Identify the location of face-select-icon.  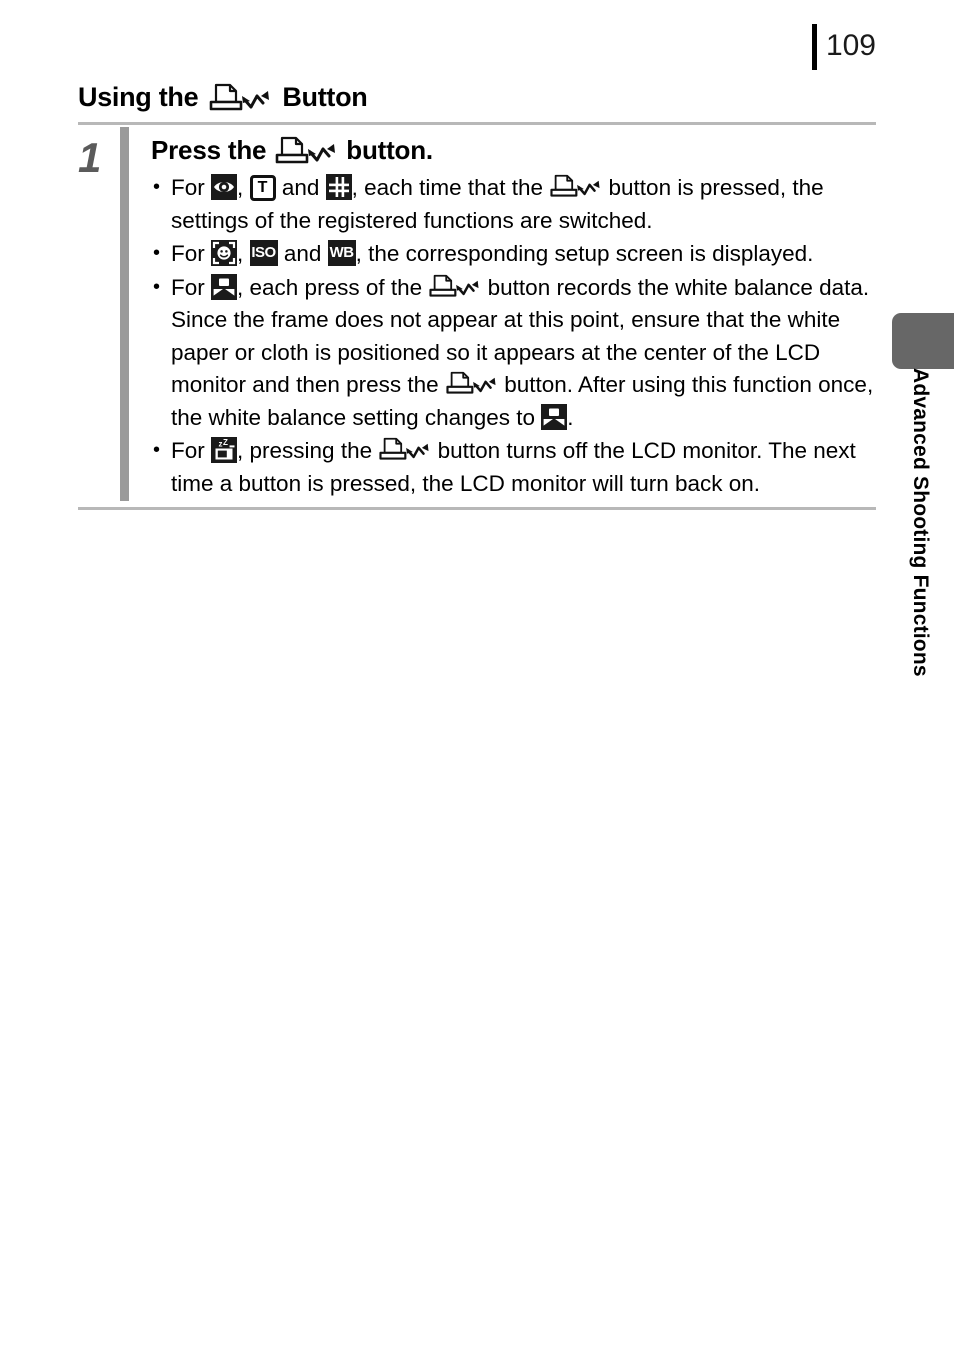
(224, 253).